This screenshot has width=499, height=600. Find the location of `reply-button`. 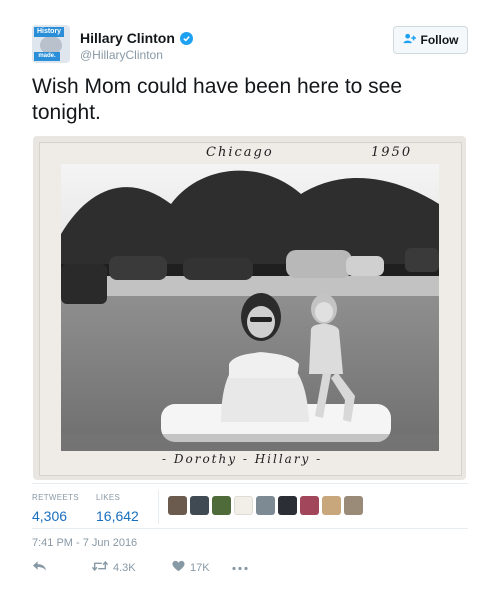

reply-button is located at coordinates (62, 567).